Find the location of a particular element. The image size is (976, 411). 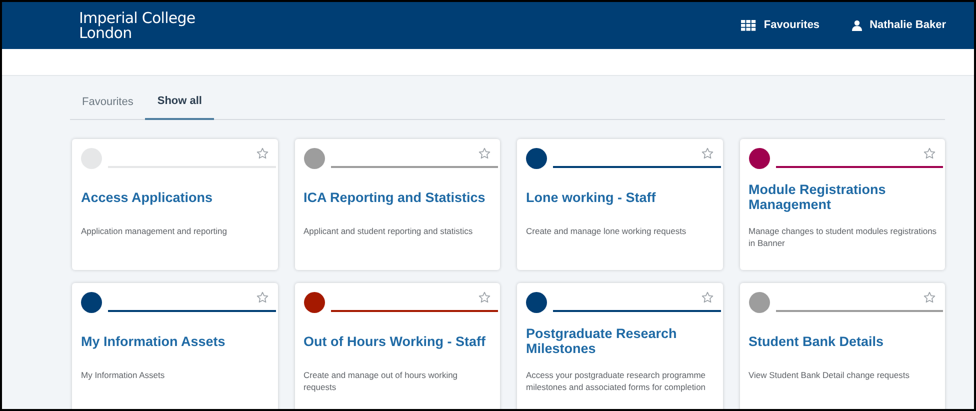

app-card: Student Bank Details View Student Bank Detail change requests is located at coordinates (842, 346).